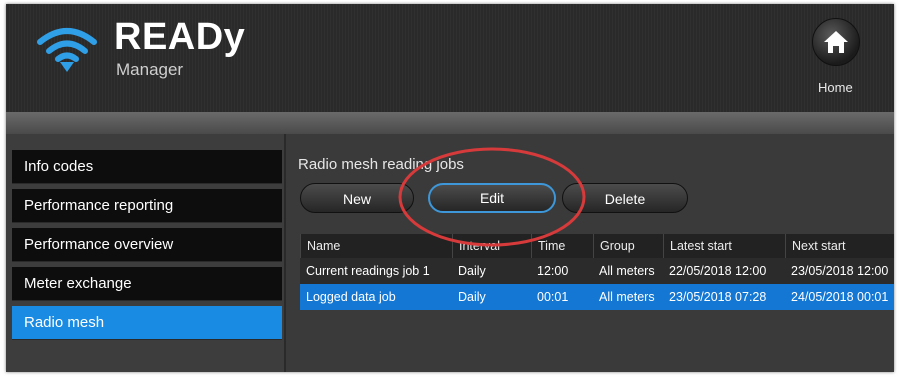 The width and height of the screenshot is (901, 378). I want to click on app-title: READy, so click(180, 37).